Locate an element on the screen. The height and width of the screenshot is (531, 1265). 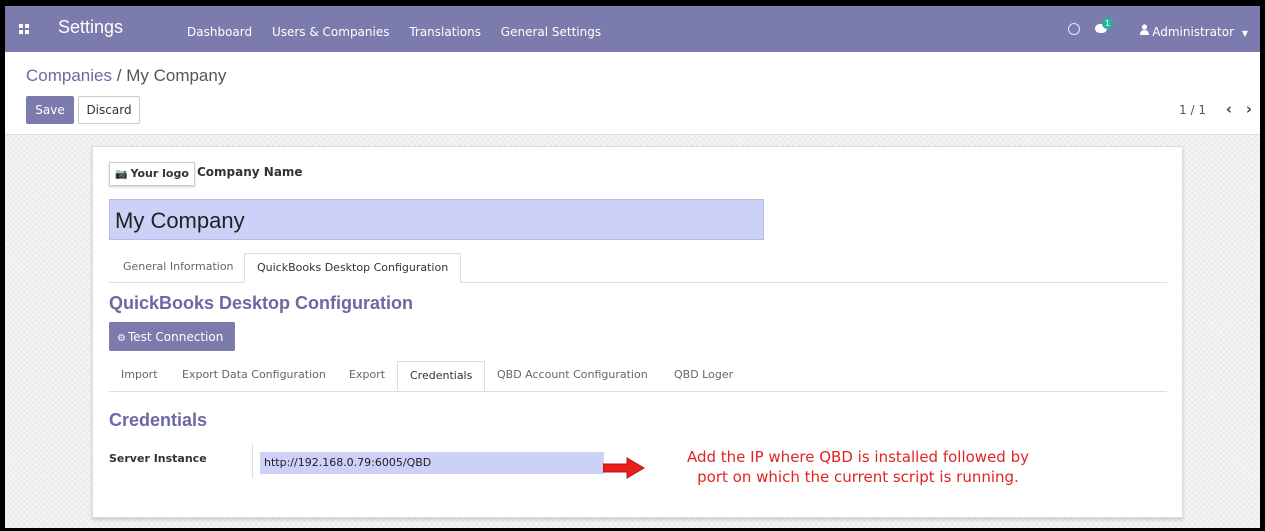
save-button: Save is located at coordinates (50, 110).